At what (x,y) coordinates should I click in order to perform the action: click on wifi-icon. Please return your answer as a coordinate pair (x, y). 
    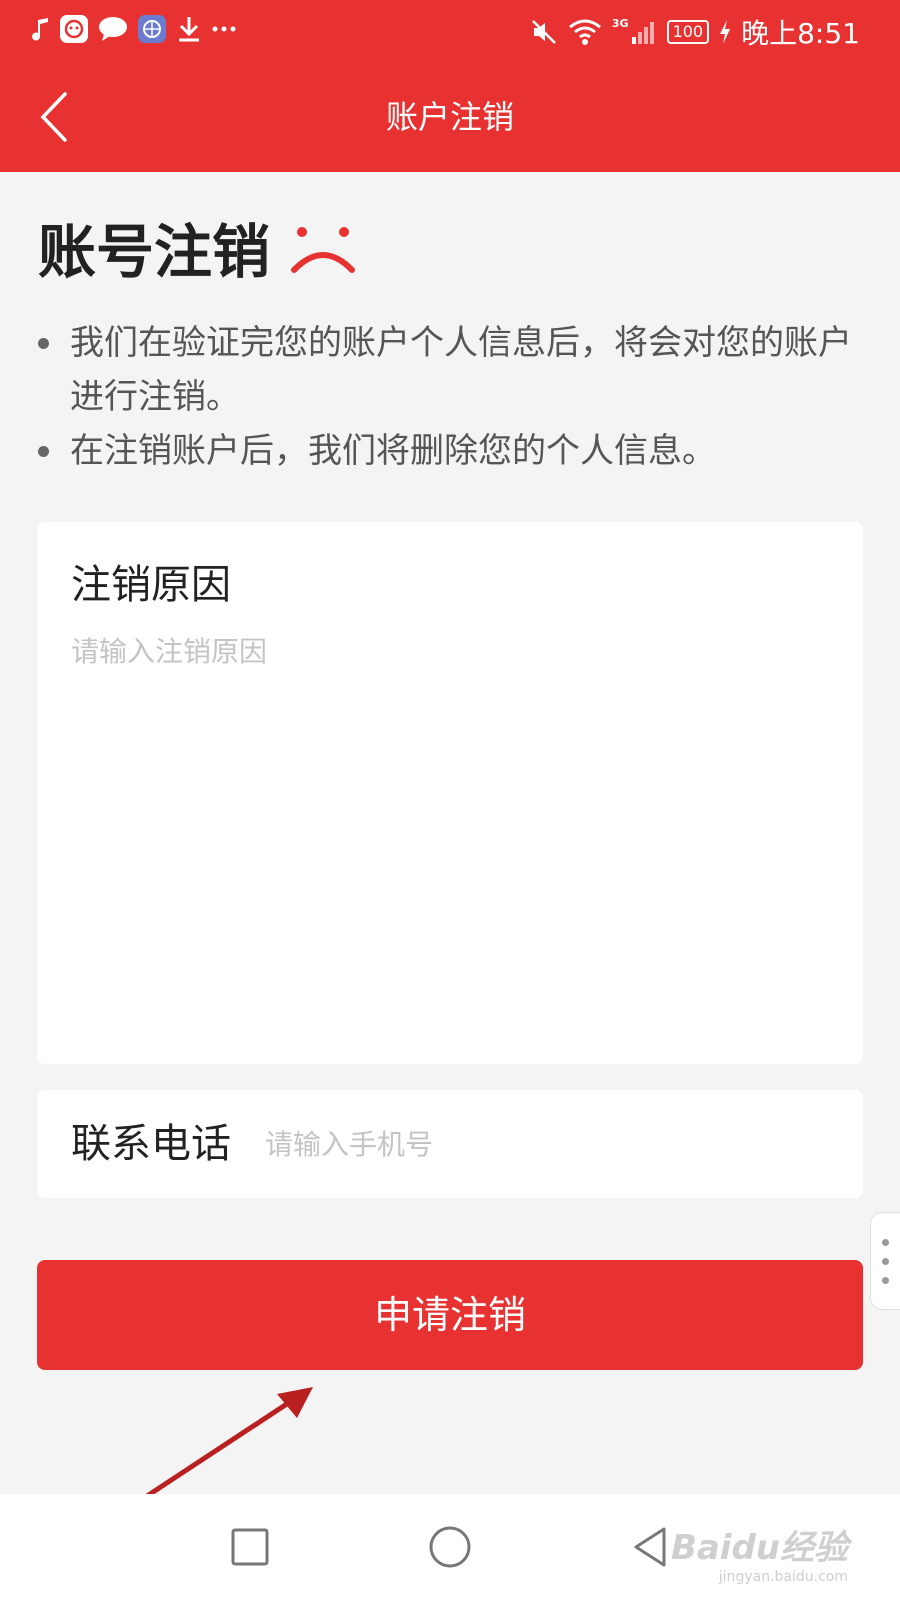
    Looking at the image, I should click on (585, 32).